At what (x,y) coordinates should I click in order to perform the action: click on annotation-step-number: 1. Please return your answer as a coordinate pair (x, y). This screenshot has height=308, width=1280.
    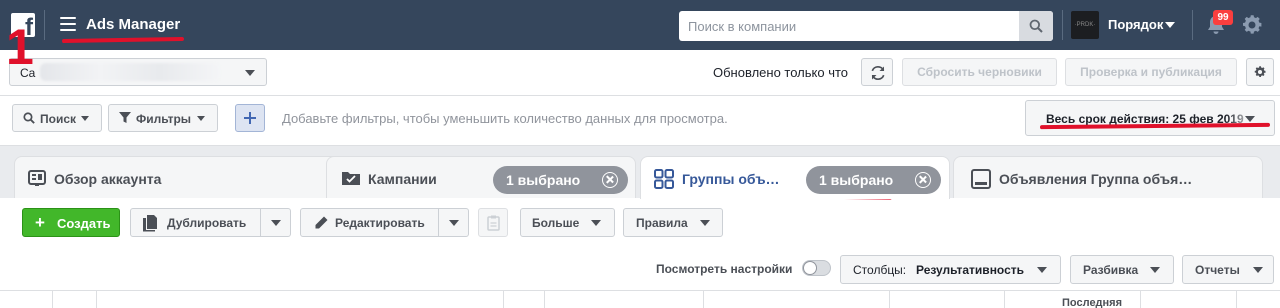
    Looking at the image, I should click on (20, 47).